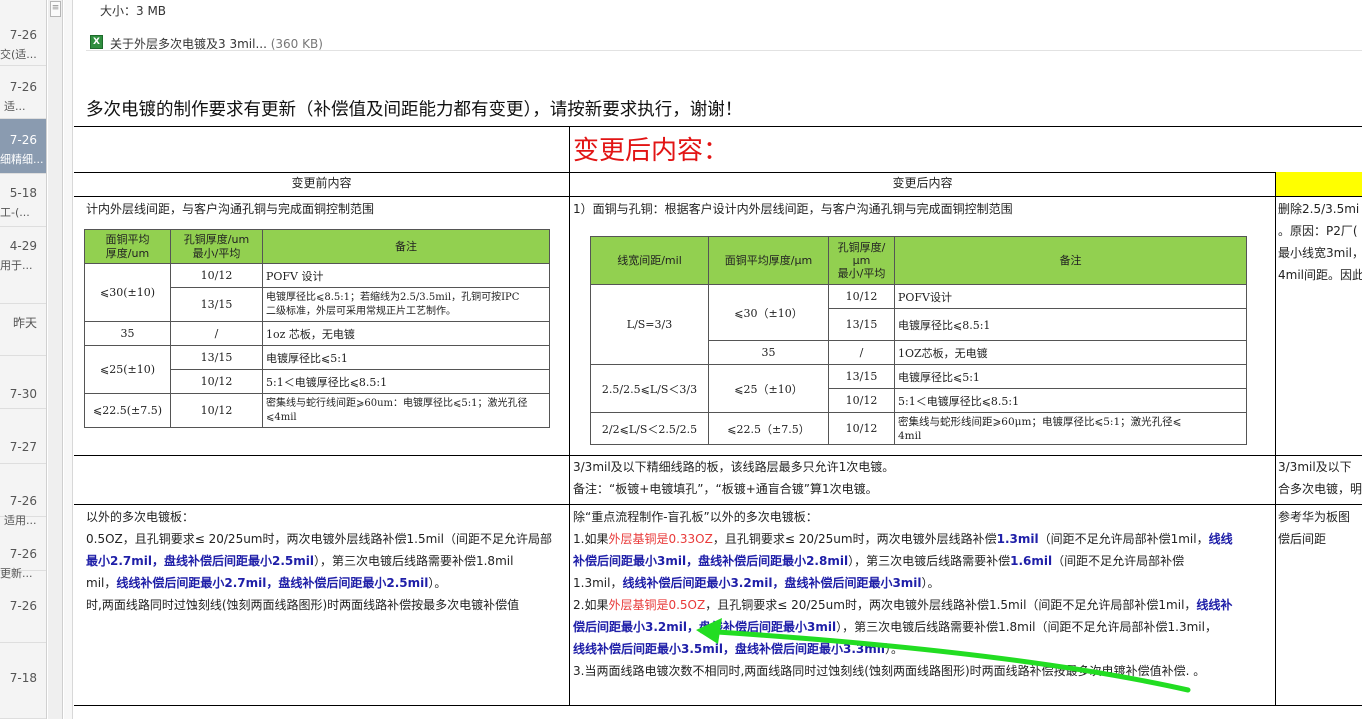 The width and height of the screenshot is (1362, 719). I want to click on emphasis-text: 补偿后间距最小3mil，盘线补偿后间距最小2.8mil, so click(711, 561).